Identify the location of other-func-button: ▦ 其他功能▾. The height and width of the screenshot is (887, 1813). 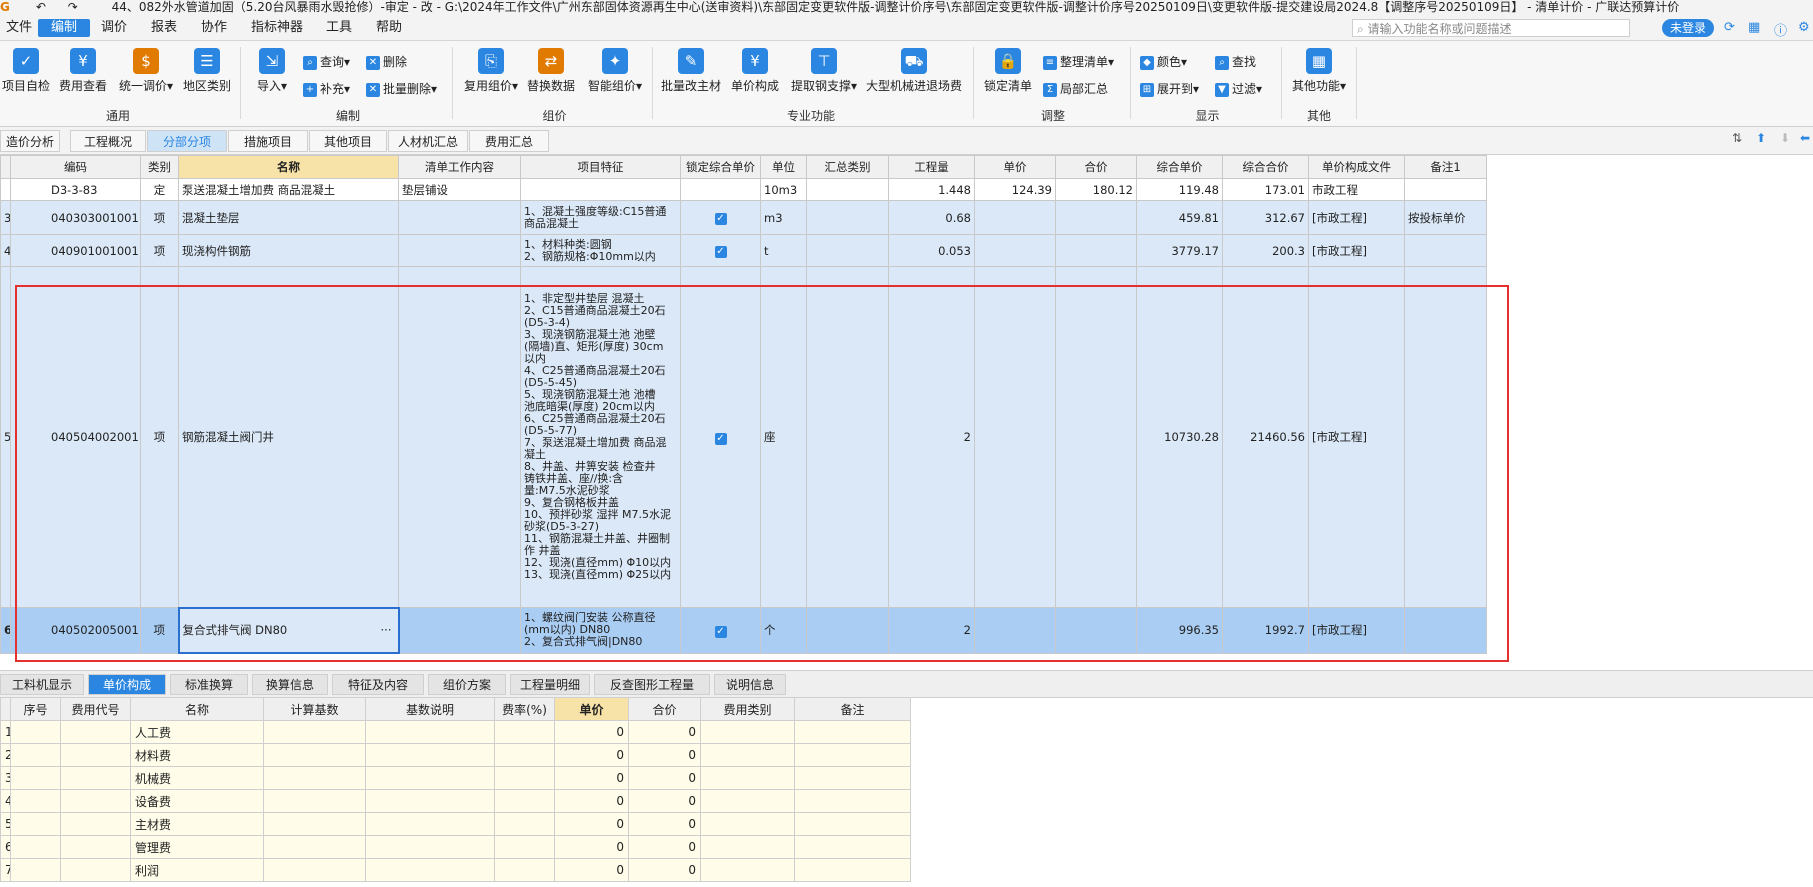
(1319, 71).